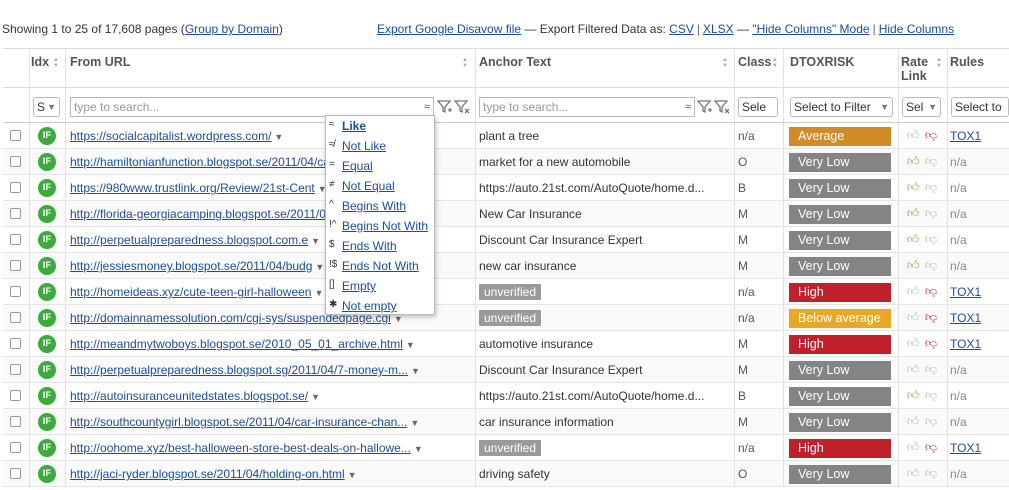  Describe the element at coordinates (357, 166) in the screenshot. I see `operator-label: Equal` at that location.